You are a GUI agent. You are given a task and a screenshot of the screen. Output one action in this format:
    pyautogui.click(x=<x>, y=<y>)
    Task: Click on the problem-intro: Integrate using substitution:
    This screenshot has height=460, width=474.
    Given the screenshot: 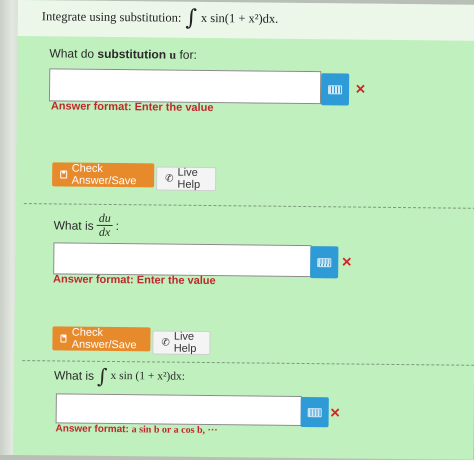 What is the action you would take?
    pyautogui.click(x=111, y=17)
    